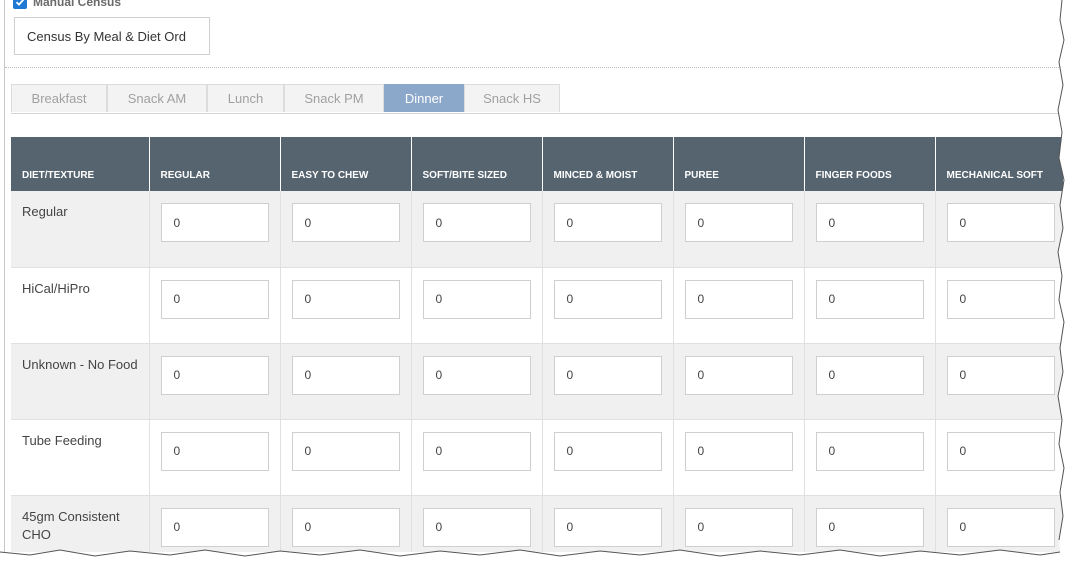  What do you see at coordinates (999, 164) in the screenshot?
I see `column-header: MECHANICAL SOFT` at bounding box center [999, 164].